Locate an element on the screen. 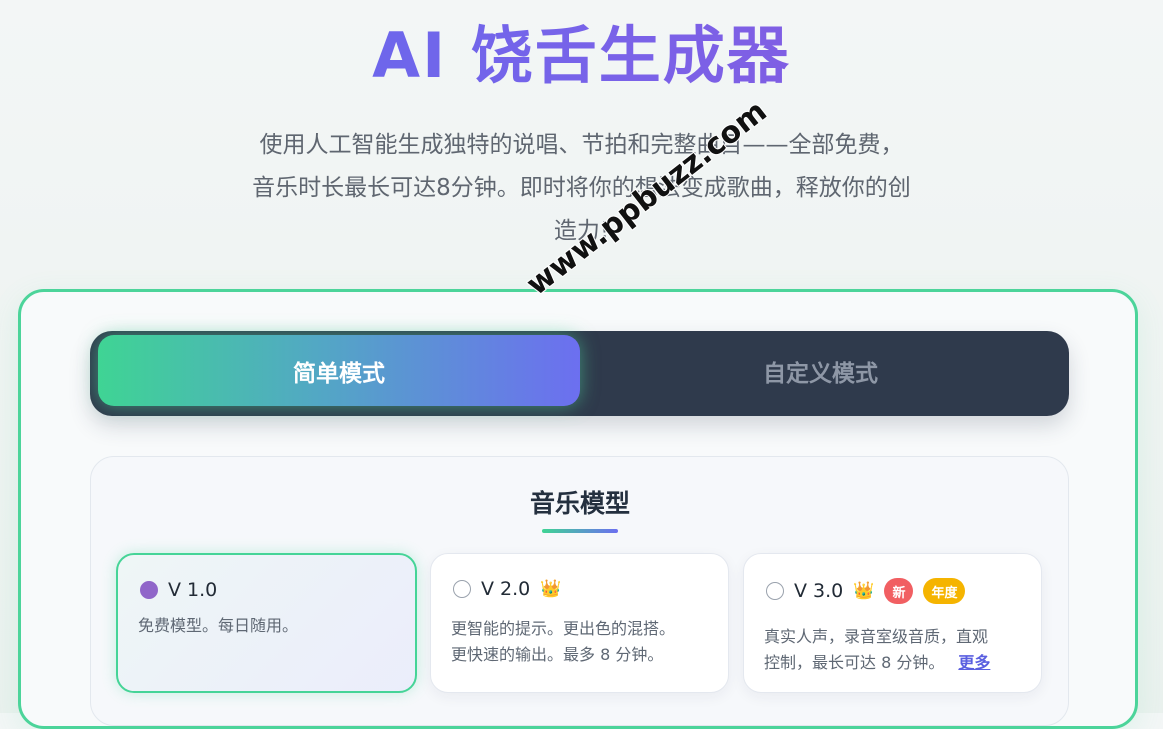 The height and width of the screenshot is (729, 1163). model-card-header: V 2.0 👑 is located at coordinates (507, 589).